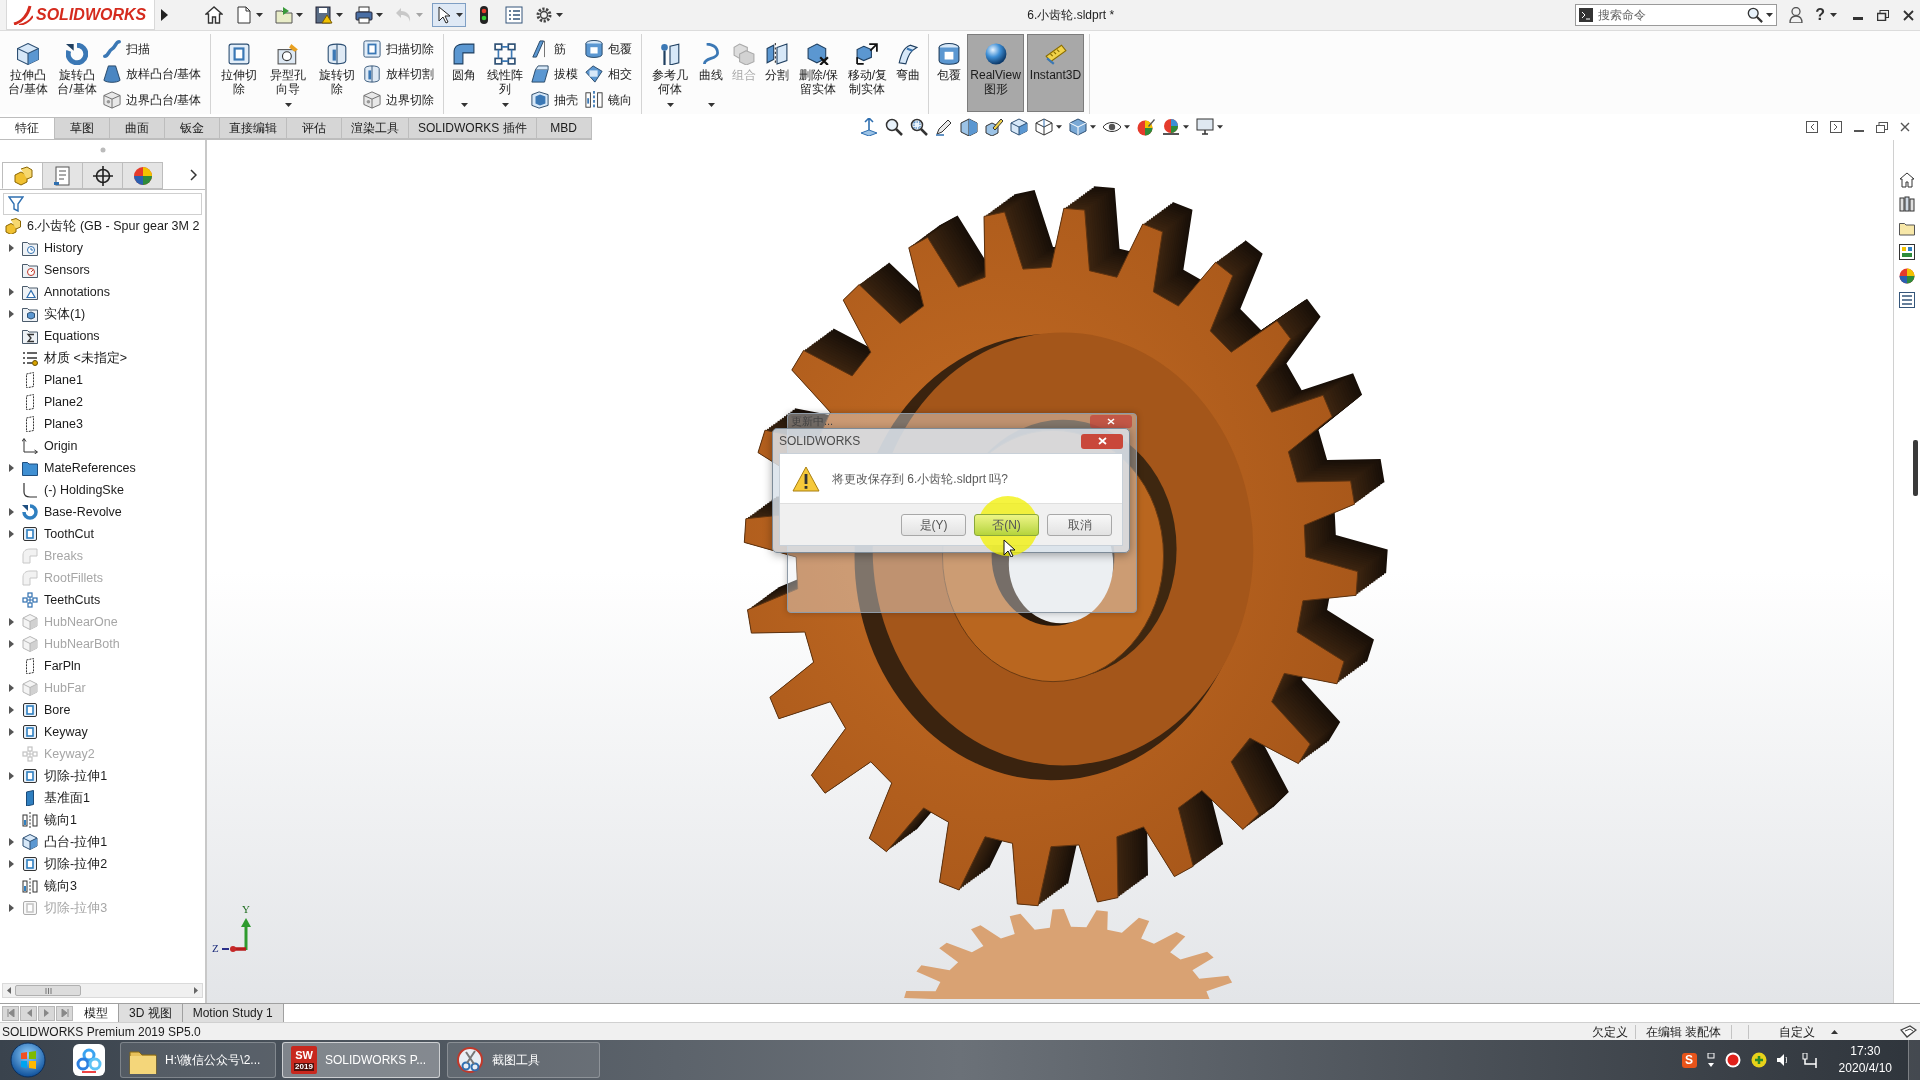  What do you see at coordinates (102, 270) in the screenshot?
I see `tree-item: Sensors` at bounding box center [102, 270].